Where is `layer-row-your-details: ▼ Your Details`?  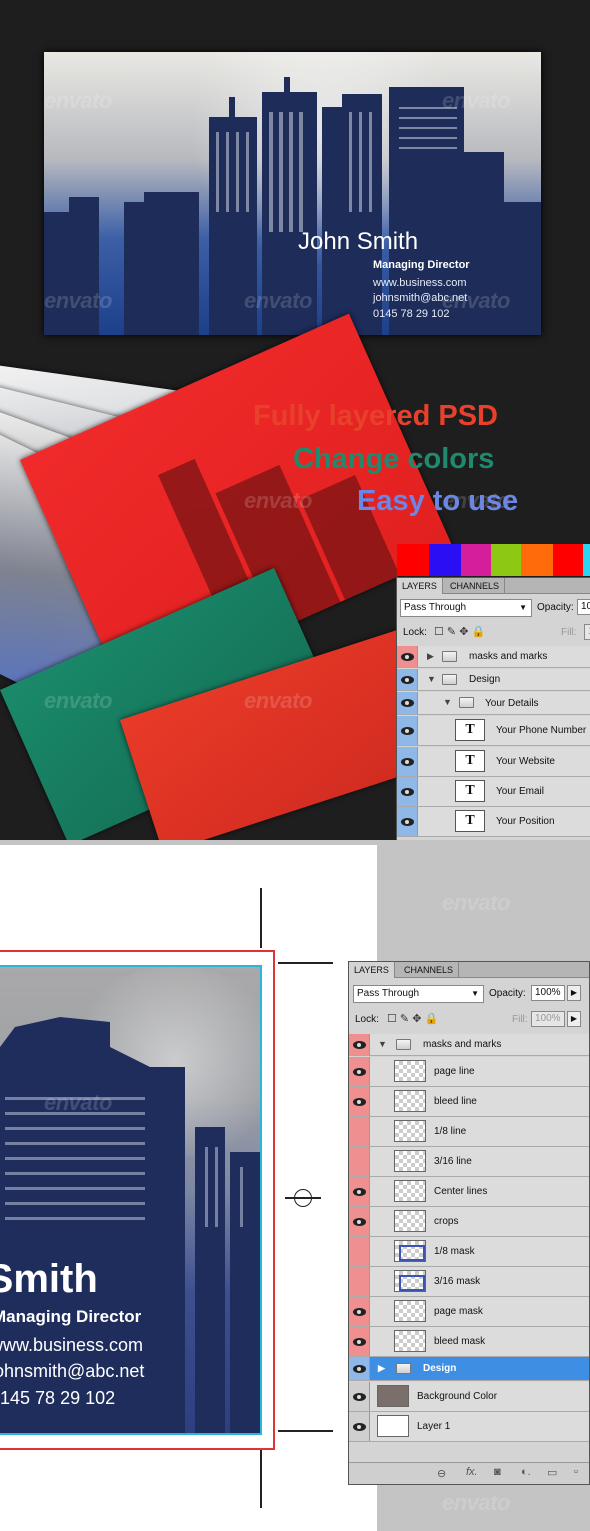 layer-row-your-details: ▼ Your Details is located at coordinates (493, 703).